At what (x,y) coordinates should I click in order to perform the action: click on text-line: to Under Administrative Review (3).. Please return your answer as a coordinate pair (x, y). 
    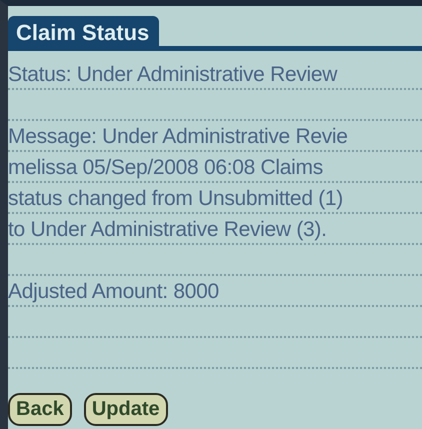
    Looking at the image, I should click on (167, 230).